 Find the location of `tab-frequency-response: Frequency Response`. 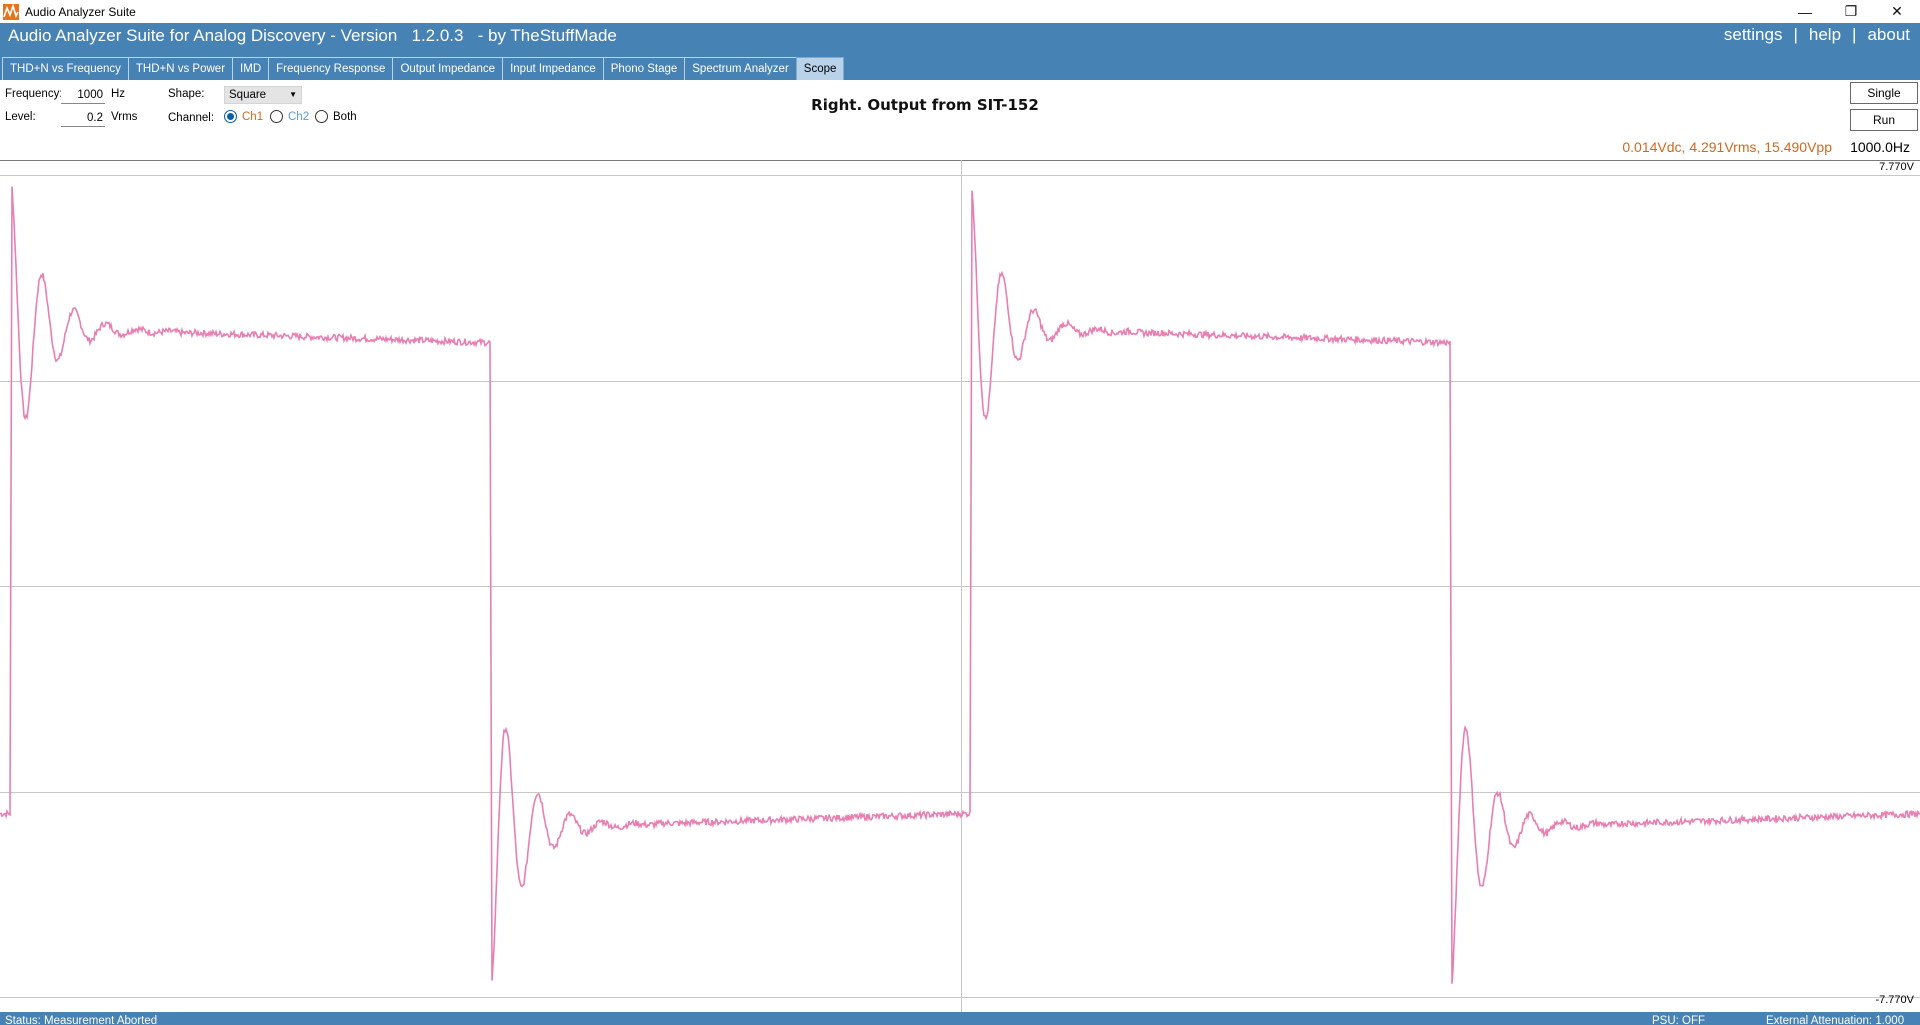

tab-frequency-response: Frequency Response is located at coordinates (331, 68).